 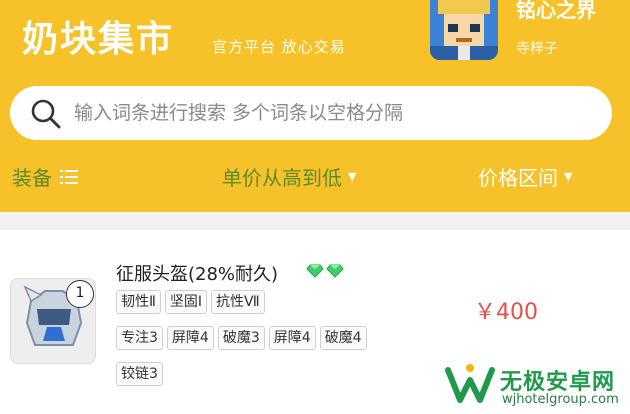 I want to click on server-name: 铭心之界, so click(x=556, y=11).